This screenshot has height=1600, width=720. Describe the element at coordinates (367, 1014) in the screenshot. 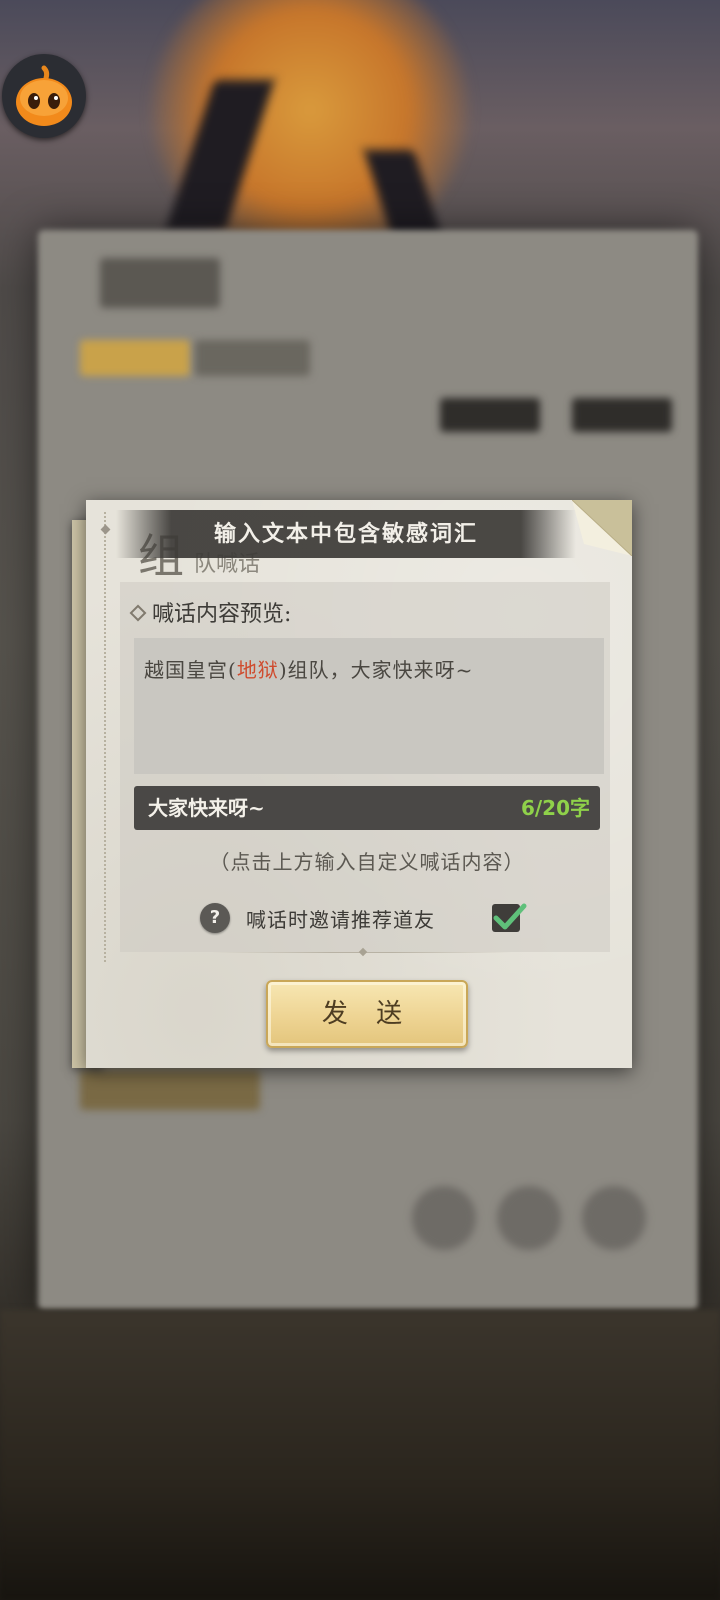

I see `send-button: 发 送` at that location.